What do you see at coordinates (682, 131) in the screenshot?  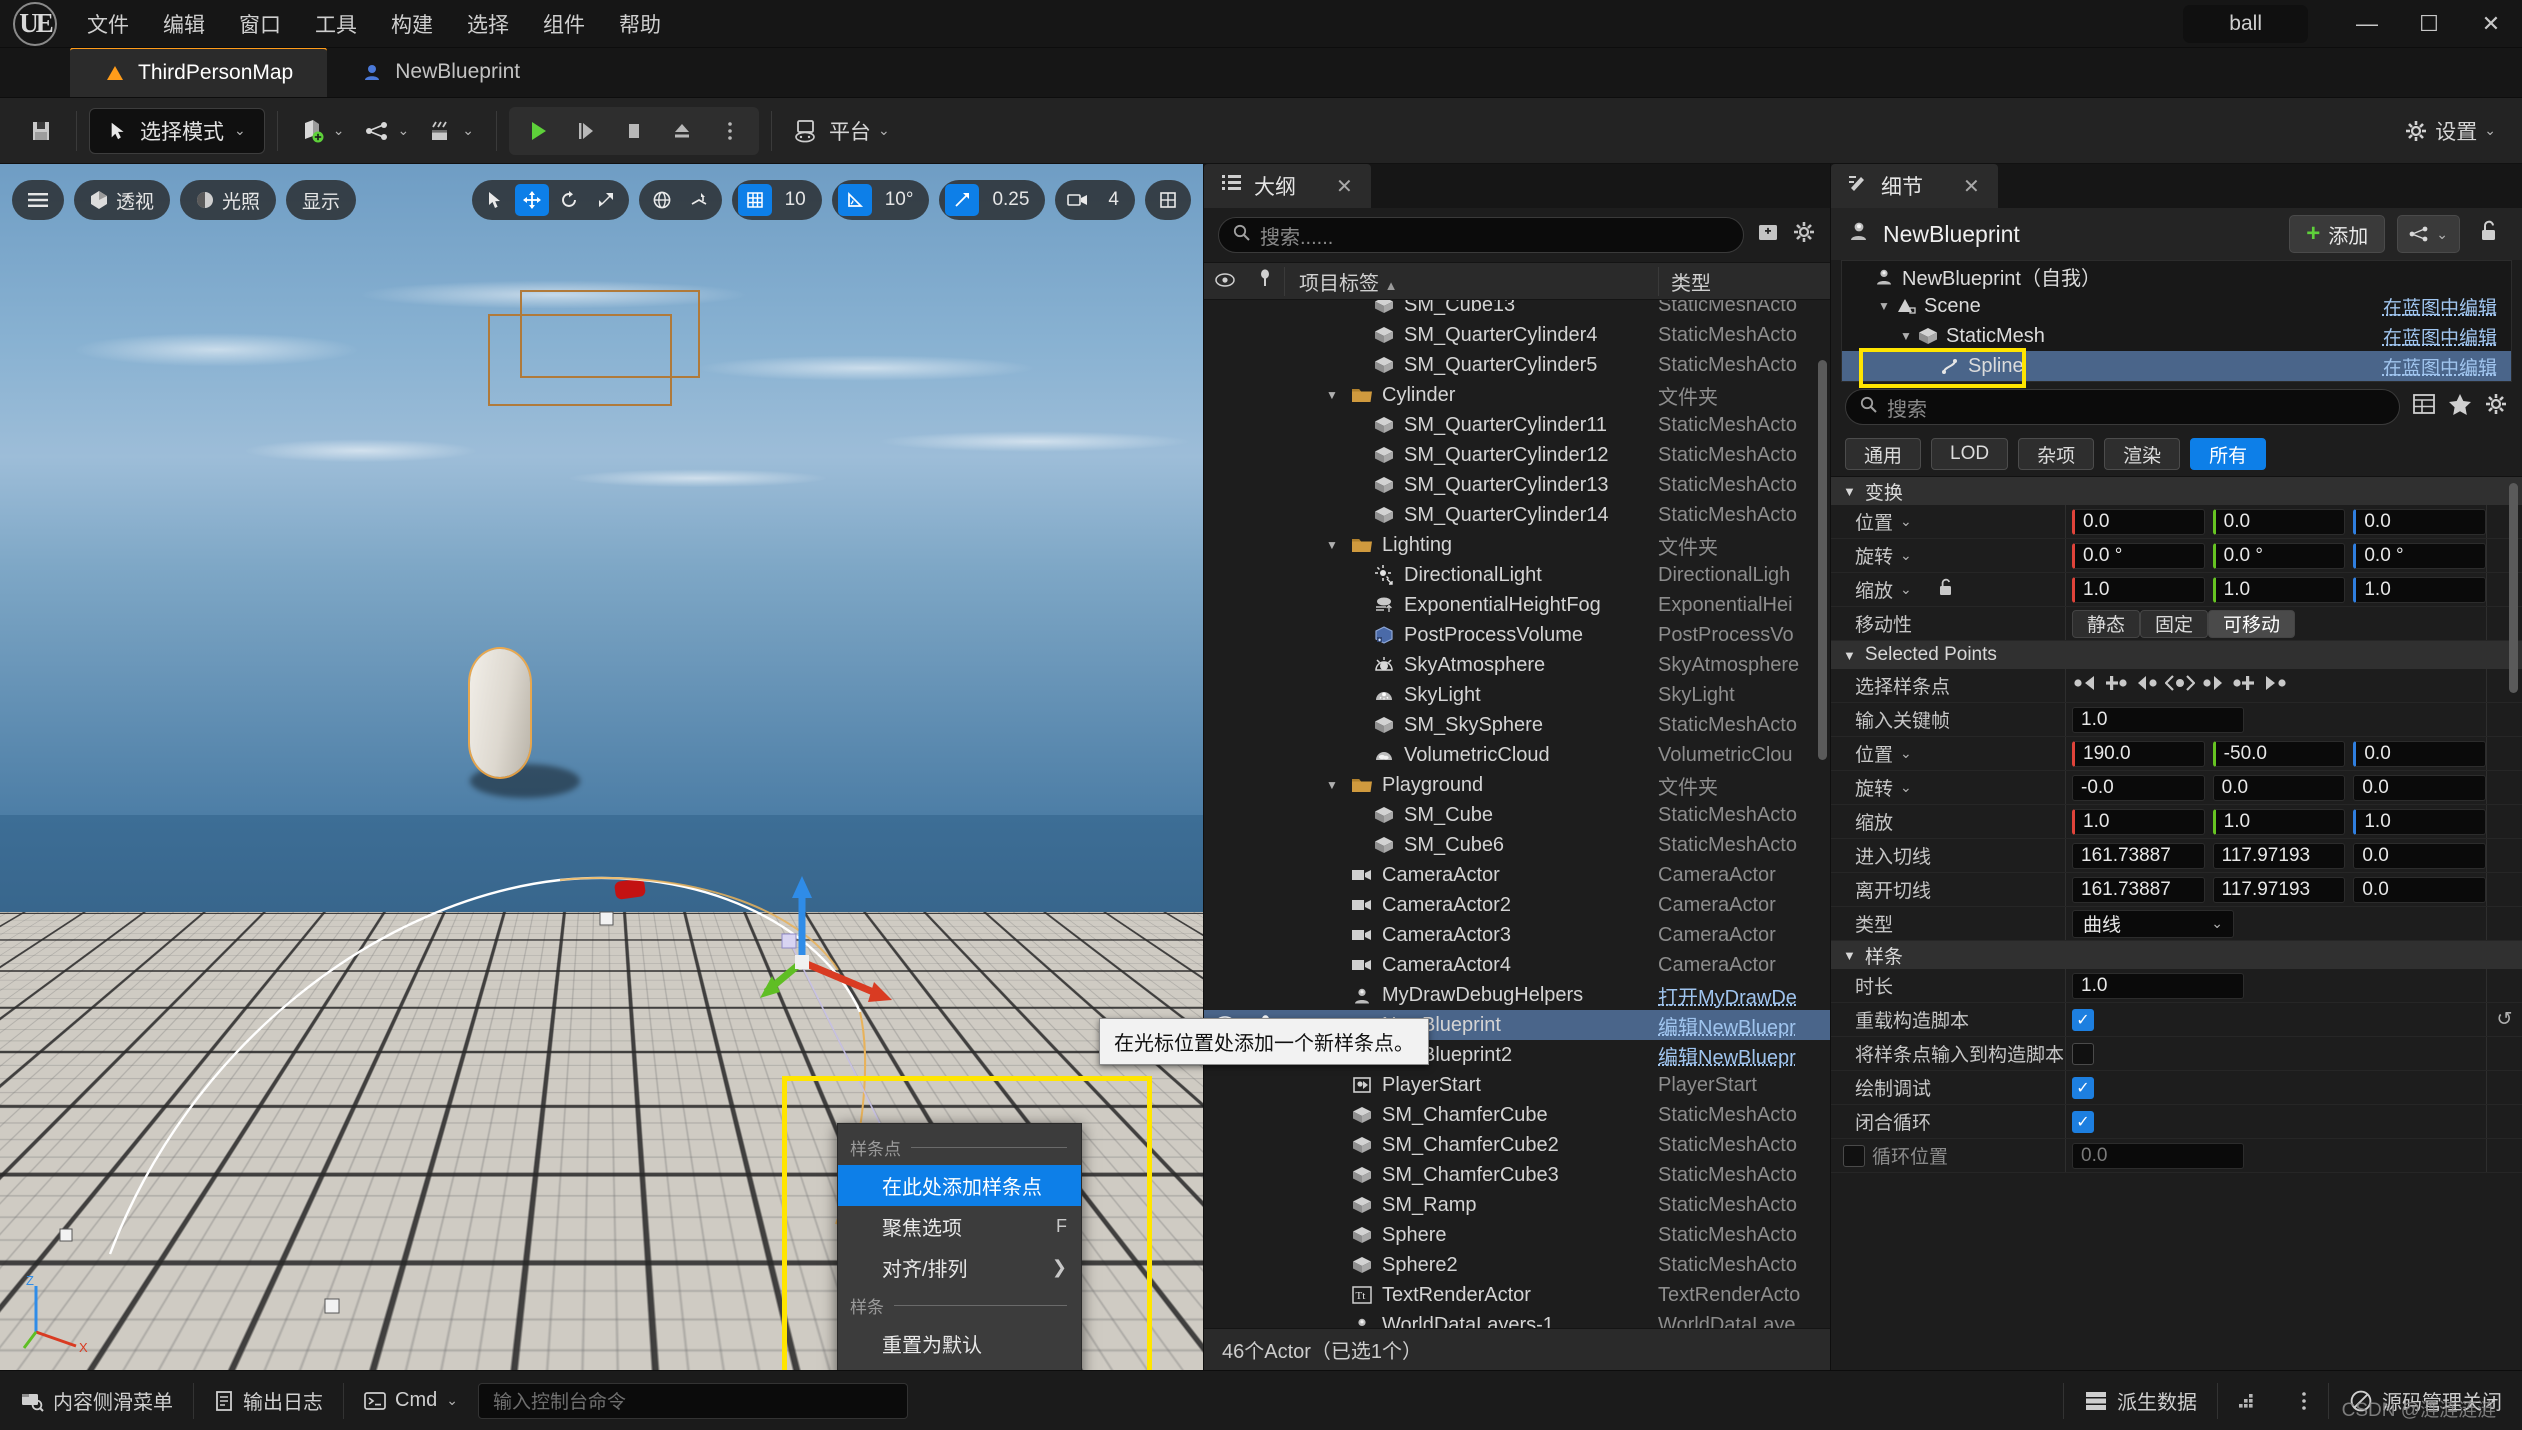 I see `eject-button` at bounding box center [682, 131].